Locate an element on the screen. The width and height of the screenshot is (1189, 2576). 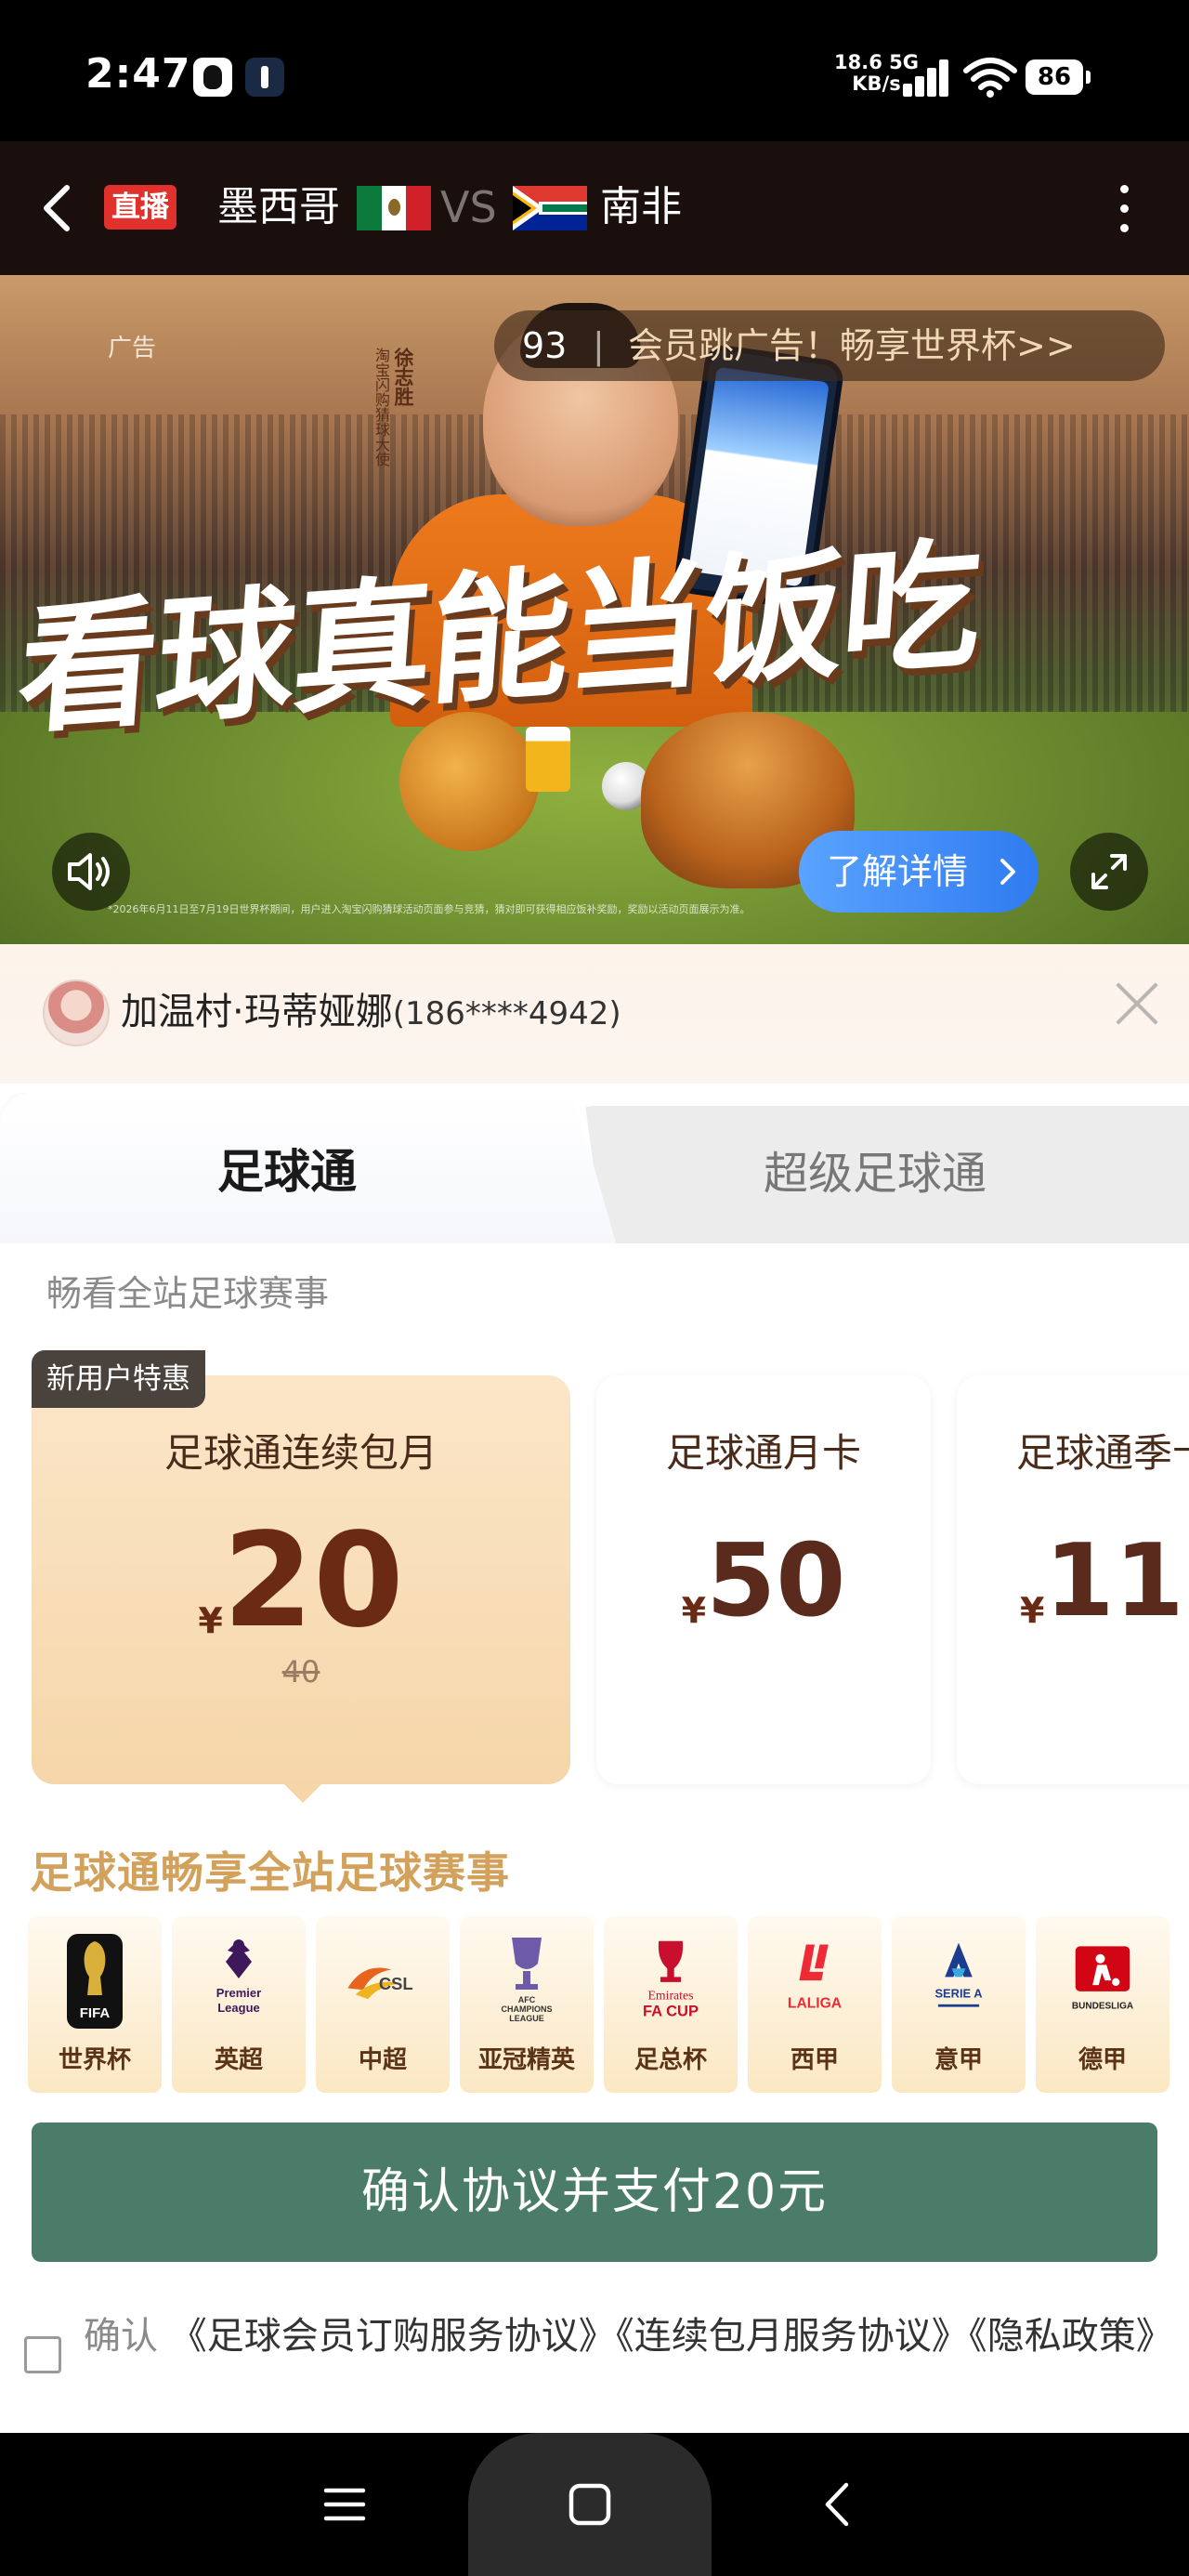
svg-text: FA CUP is located at coordinates (671, 2011).